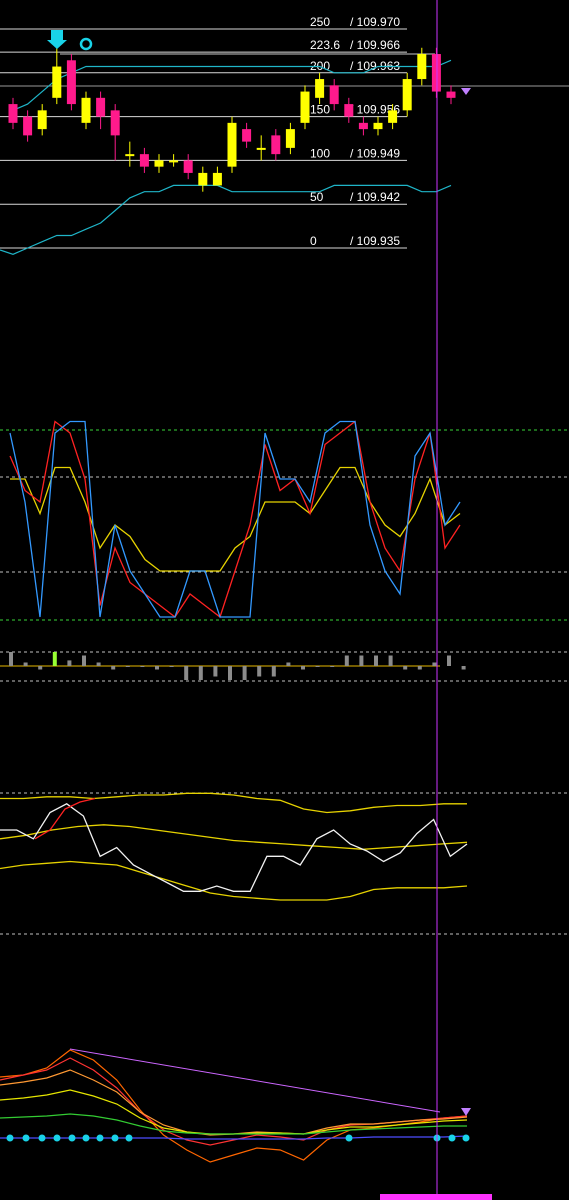 Image resolution: width=569 pixels, height=1200 pixels. Describe the element at coordinates (255, 1080) in the screenshot. I see `ma-trend-line` at that location.